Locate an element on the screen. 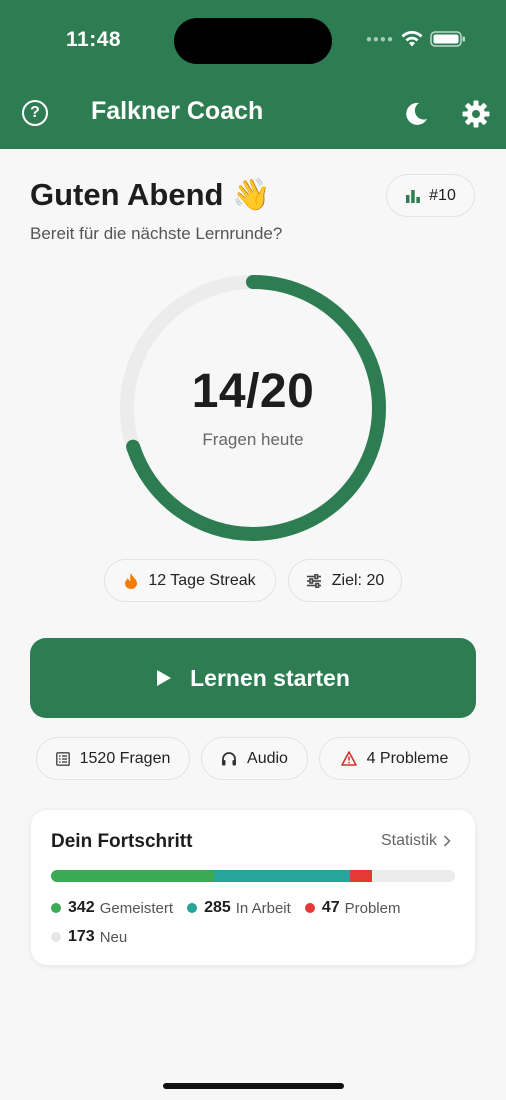 This screenshot has width=506, height=1100. legend-item: 285 In Arbeit is located at coordinates (239, 908).